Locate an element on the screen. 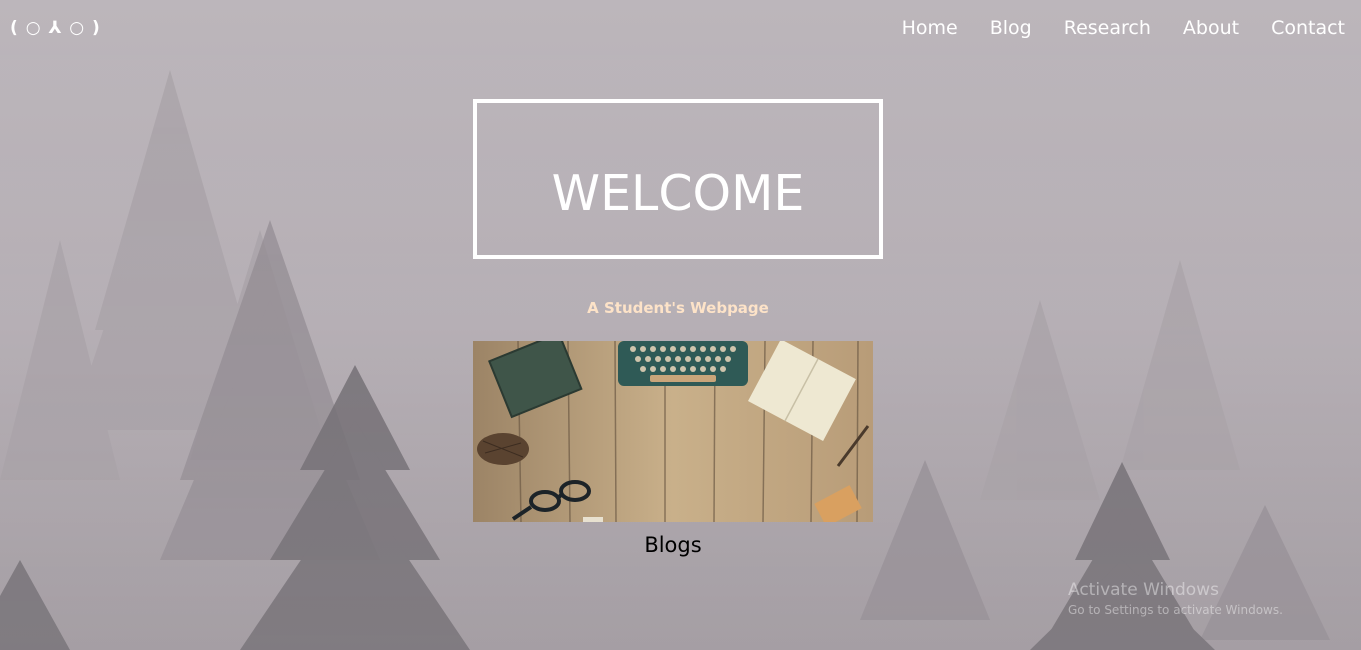 The image size is (1361, 650). page-subtitle: A Student's Webpage is located at coordinates (678, 308).